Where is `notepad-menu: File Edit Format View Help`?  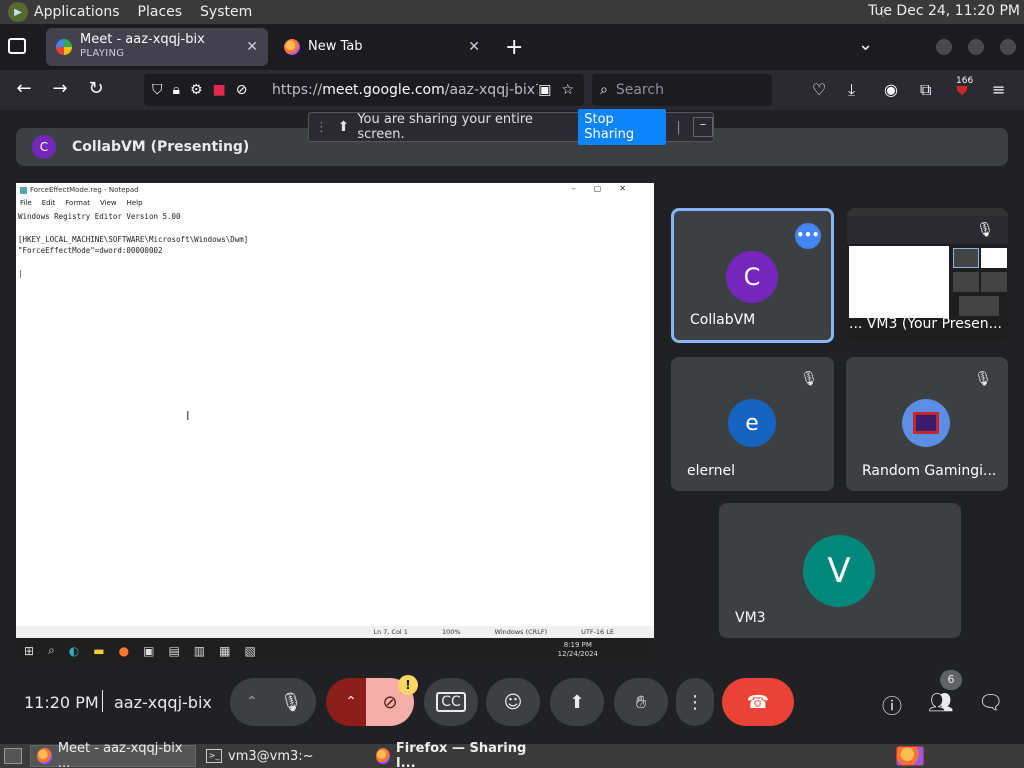
notepad-menu: File Edit Format View Help is located at coordinates (335, 203).